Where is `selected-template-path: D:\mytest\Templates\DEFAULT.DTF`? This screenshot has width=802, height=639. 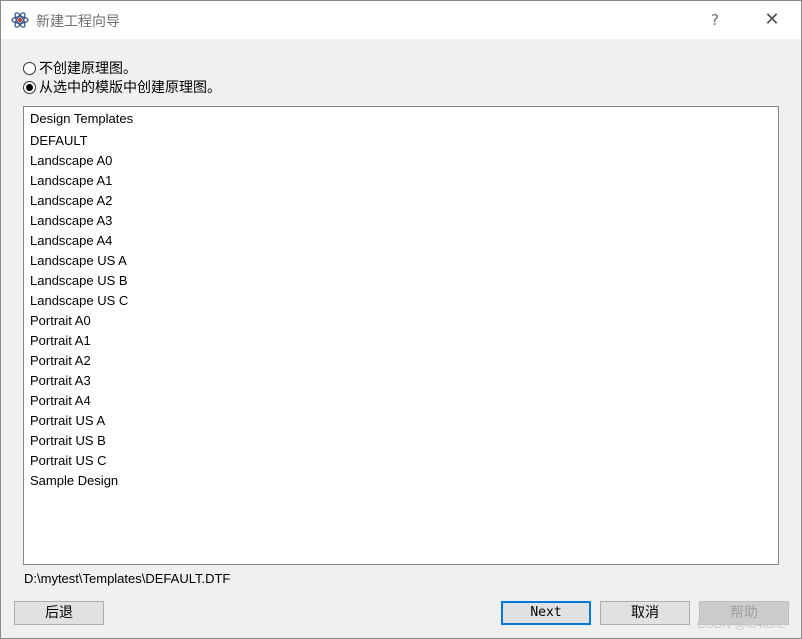 selected-template-path: D:\mytest\Templates\DEFAULT.DTF is located at coordinates (127, 578).